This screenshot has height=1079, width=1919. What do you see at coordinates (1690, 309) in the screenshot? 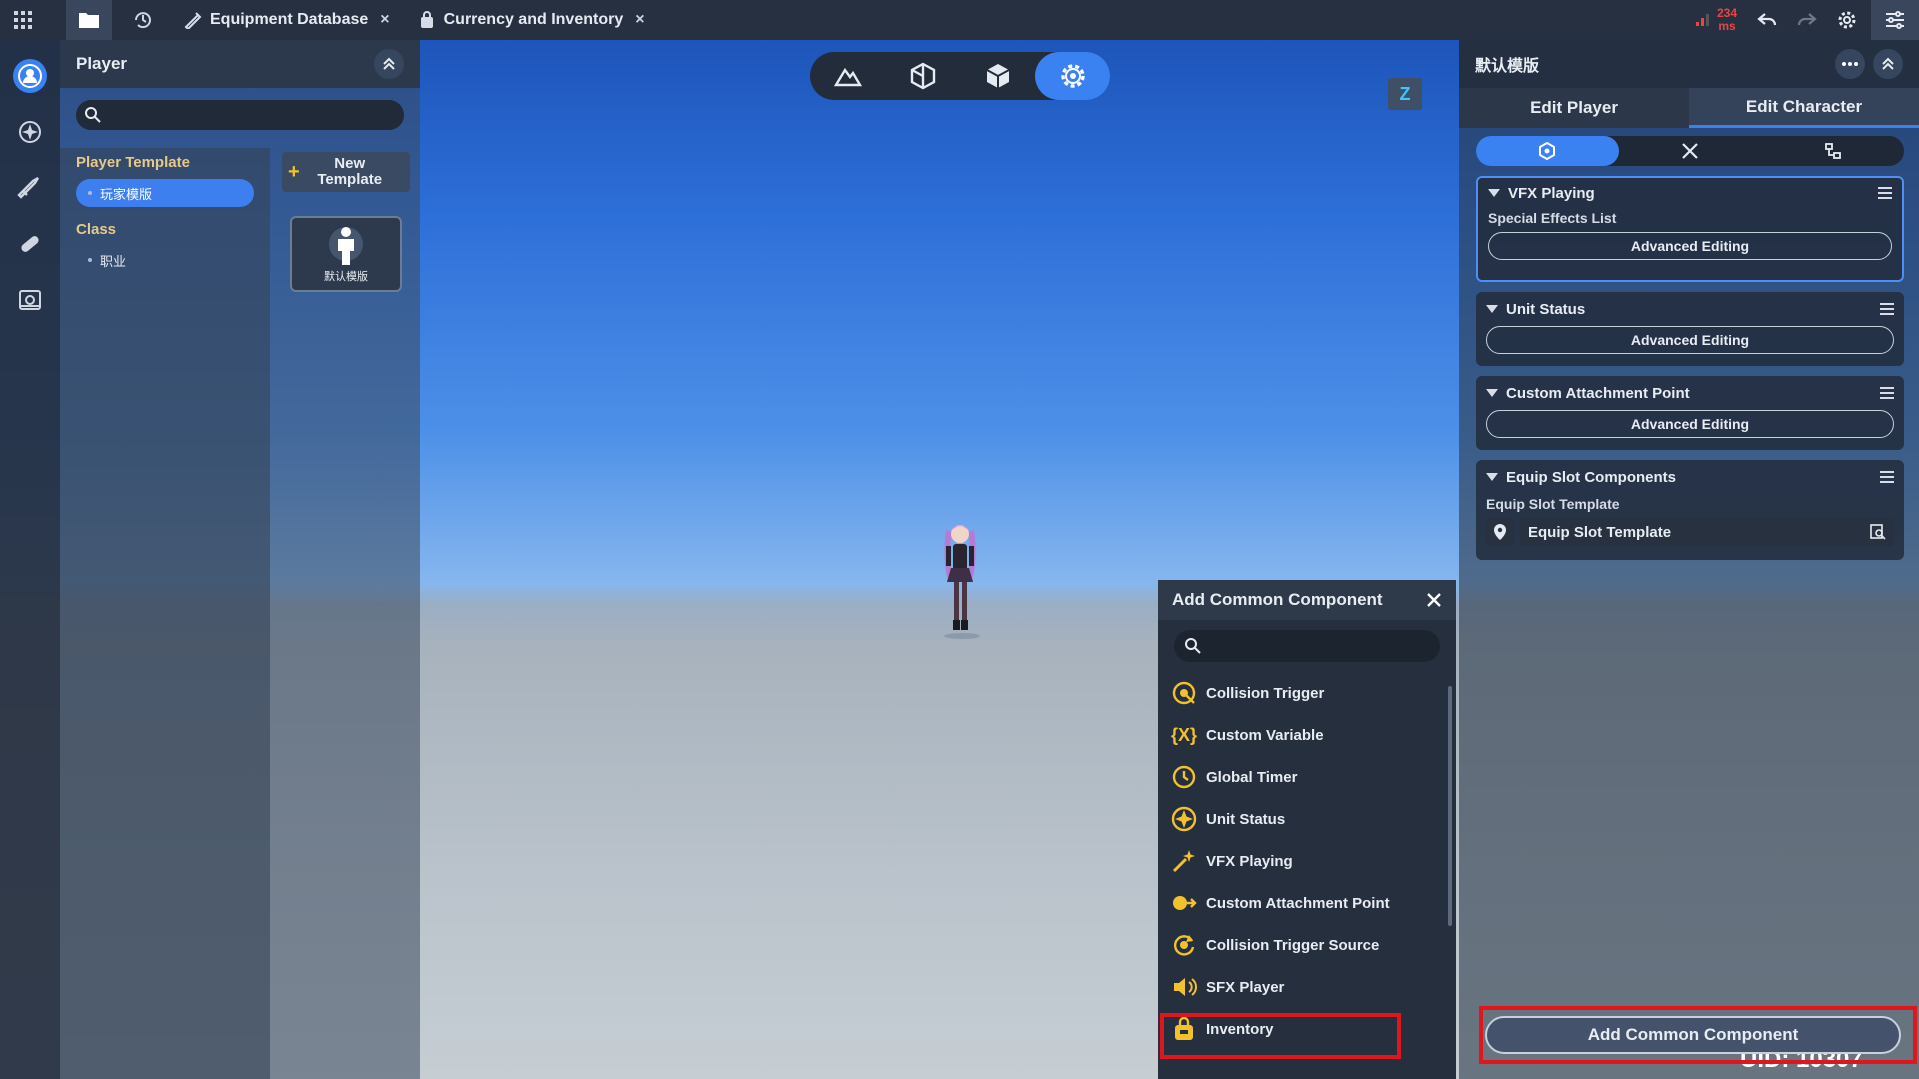
I see `card-header: Unit Status` at bounding box center [1690, 309].